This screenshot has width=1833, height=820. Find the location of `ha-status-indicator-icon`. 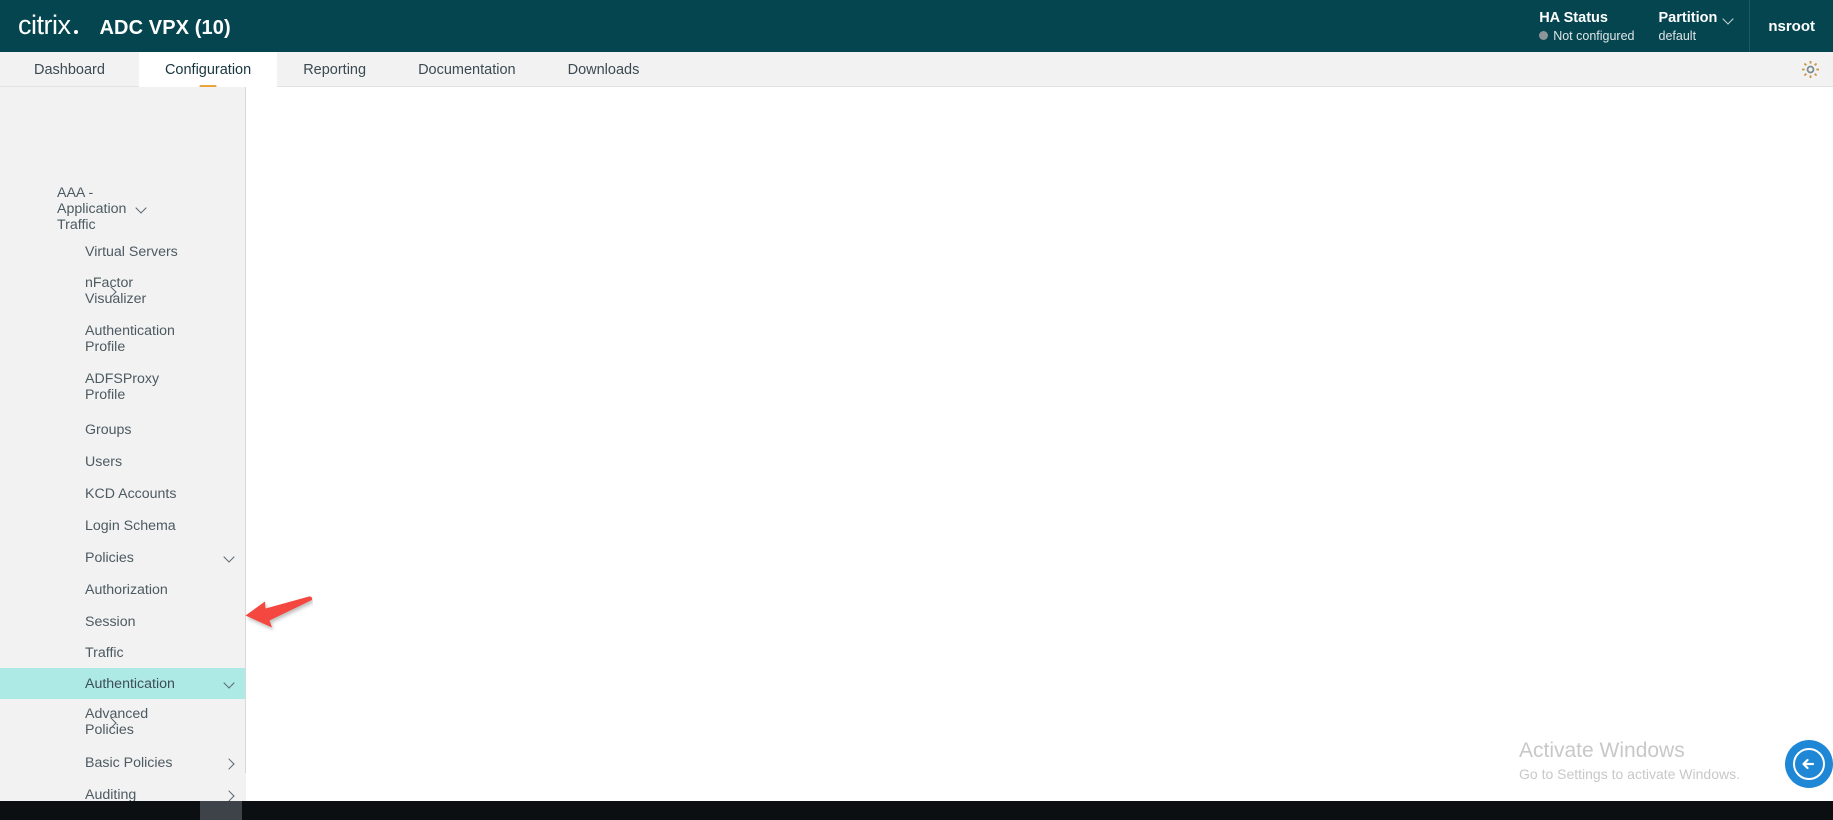

ha-status-indicator-icon is located at coordinates (1544, 36).